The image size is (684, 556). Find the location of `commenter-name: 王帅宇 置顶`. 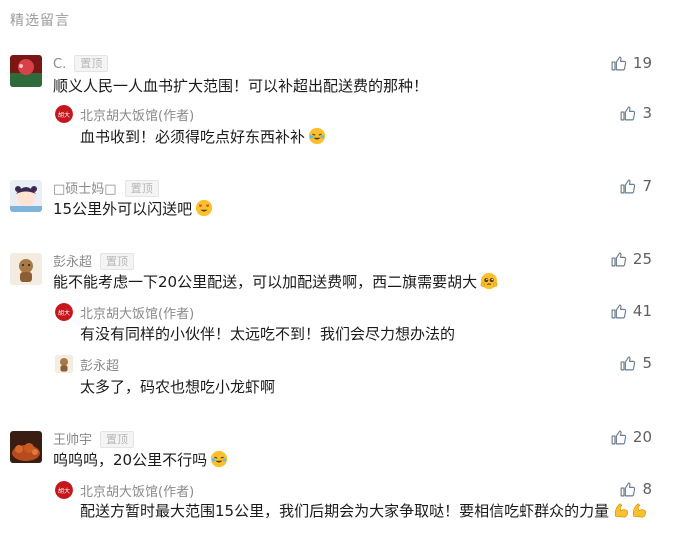

commenter-name: 王帅宇 置顶 is located at coordinates (94, 438).